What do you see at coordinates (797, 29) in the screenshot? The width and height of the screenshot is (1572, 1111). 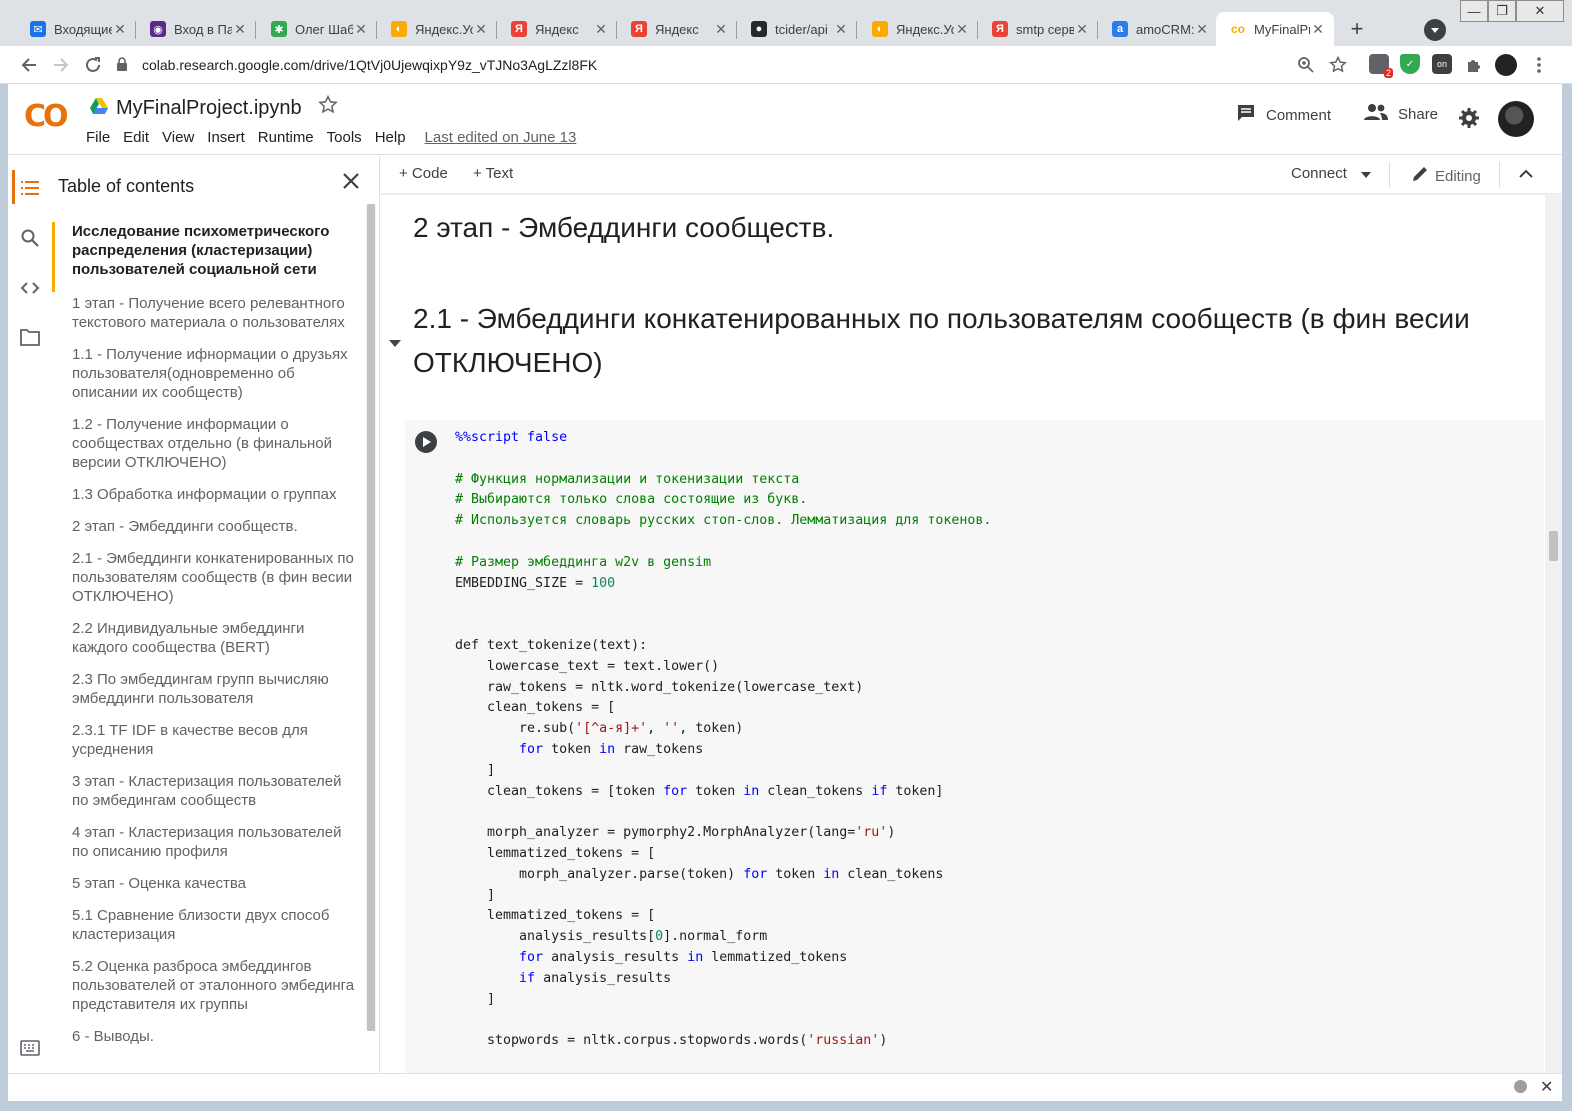 I see `browser-tab: ● tcider/api ✕` at bounding box center [797, 29].